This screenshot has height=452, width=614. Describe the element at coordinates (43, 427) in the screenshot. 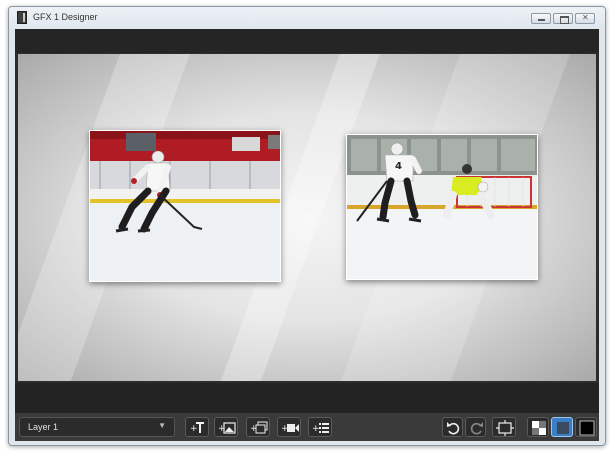

I see `layer-select-value: Layer 1` at that location.